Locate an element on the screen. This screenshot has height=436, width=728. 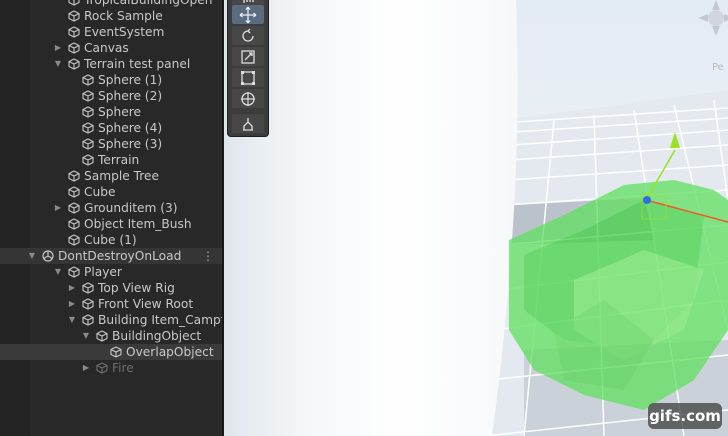
hierarchy-item: Cube (1) is located at coordinates (111, 240).